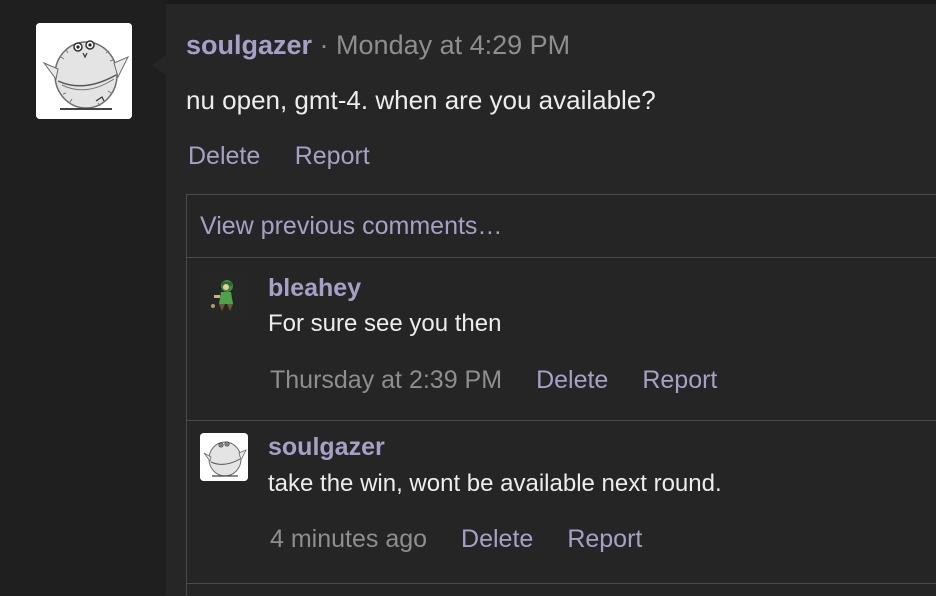 This screenshot has height=596, width=936. I want to click on green-character-avatar-icon, so click(224, 297).